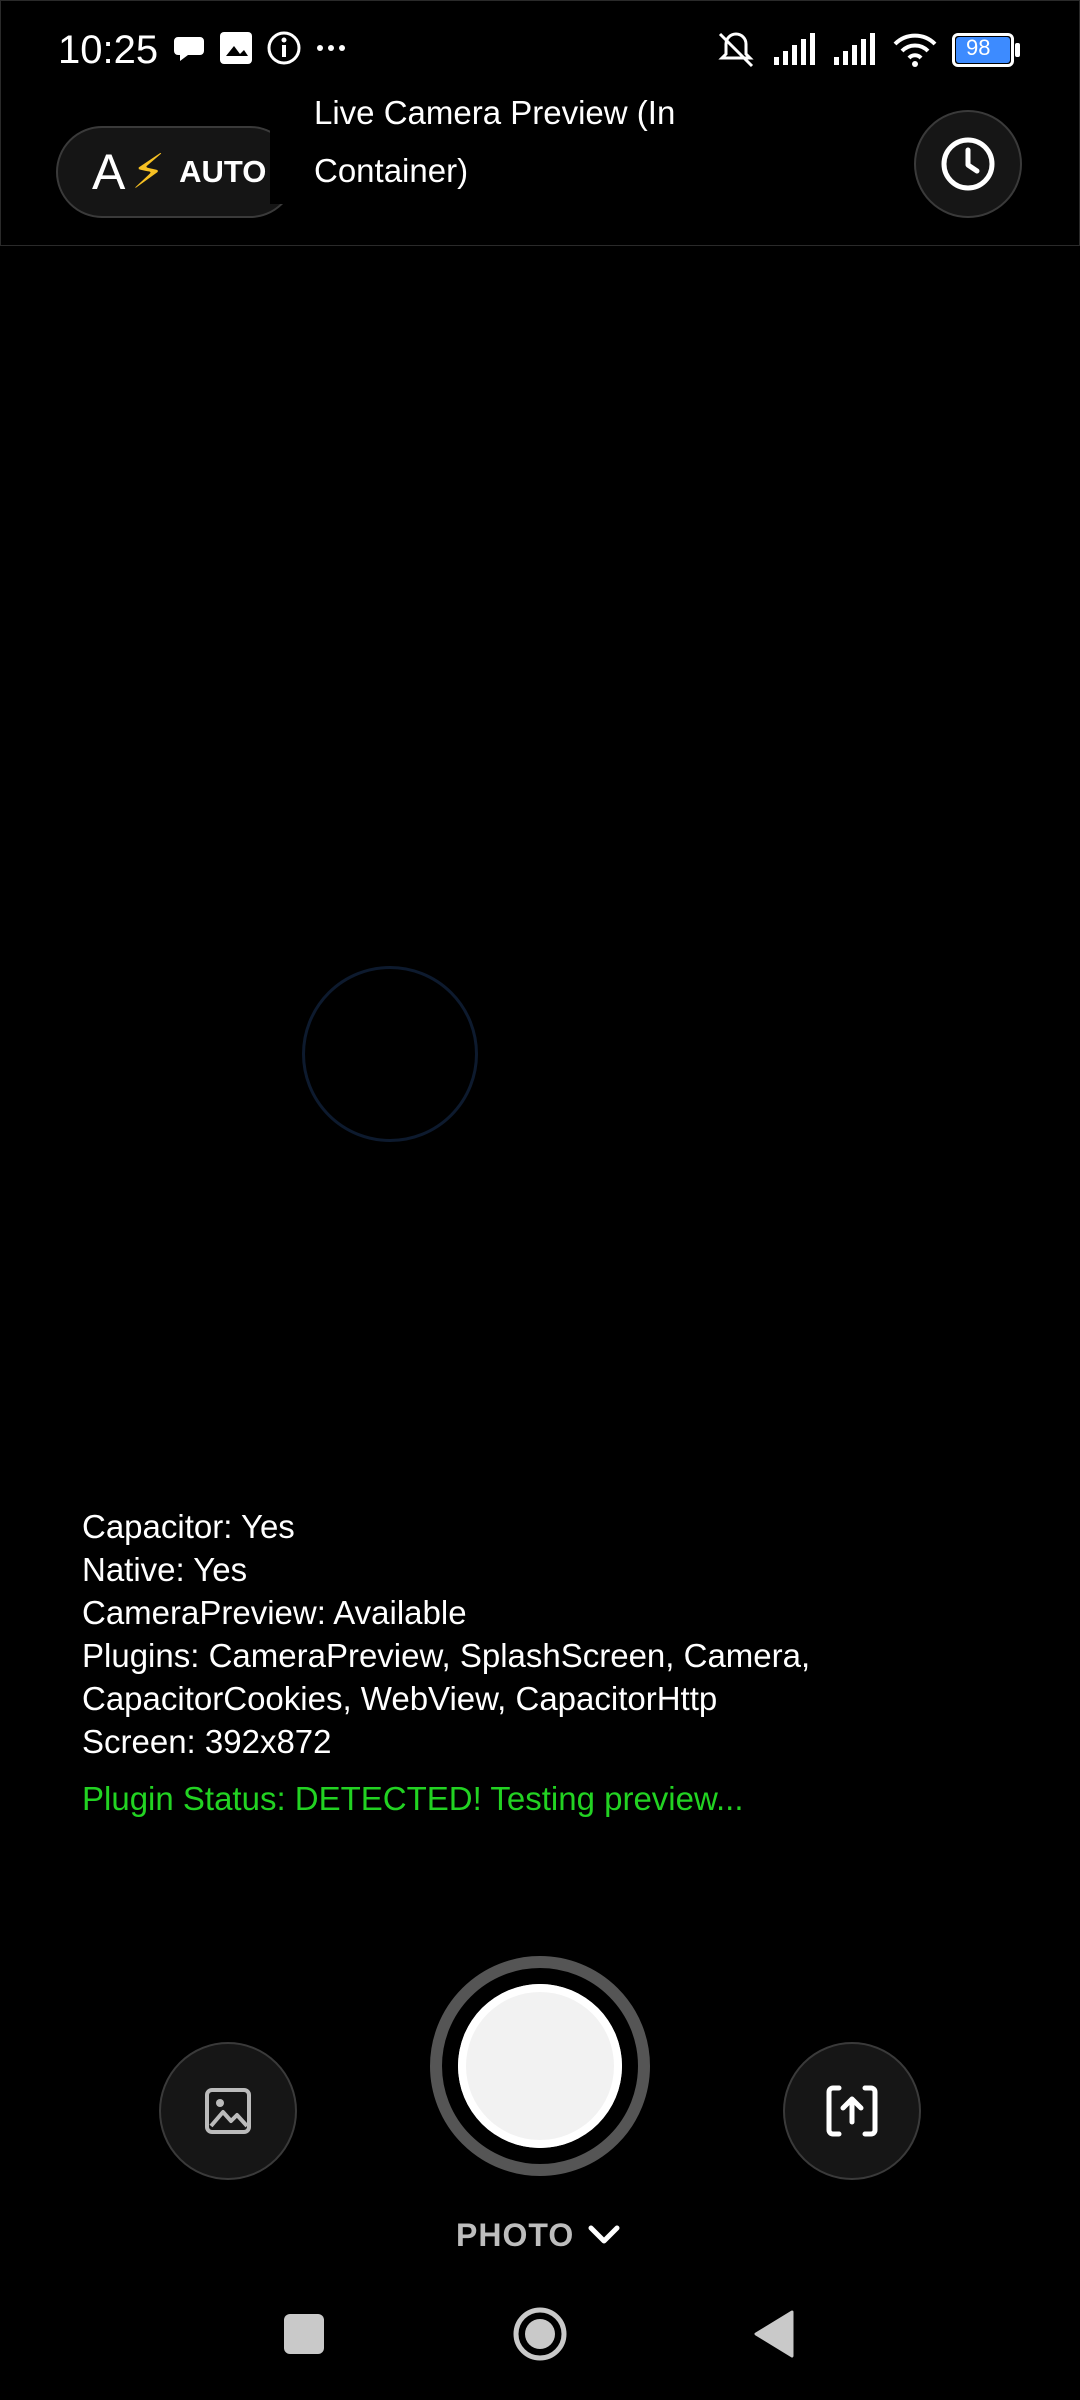 This screenshot has height=2400, width=1080. What do you see at coordinates (189, 49) in the screenshot?
I see `chat-bubble-icon` at bounding box center [189, 49].